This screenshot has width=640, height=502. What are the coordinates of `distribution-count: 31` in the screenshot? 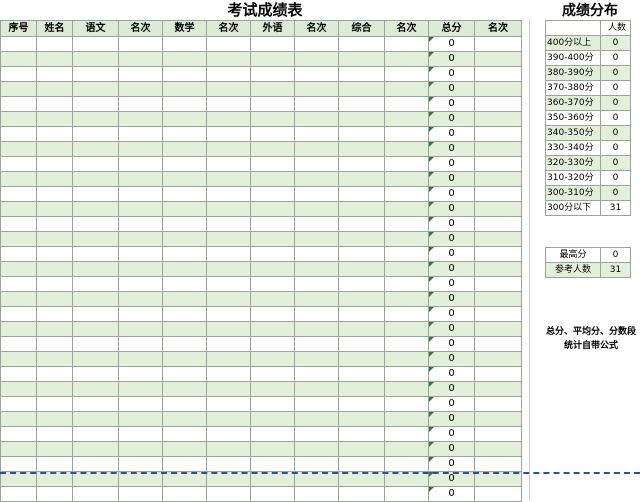 It's located at (615, 208).